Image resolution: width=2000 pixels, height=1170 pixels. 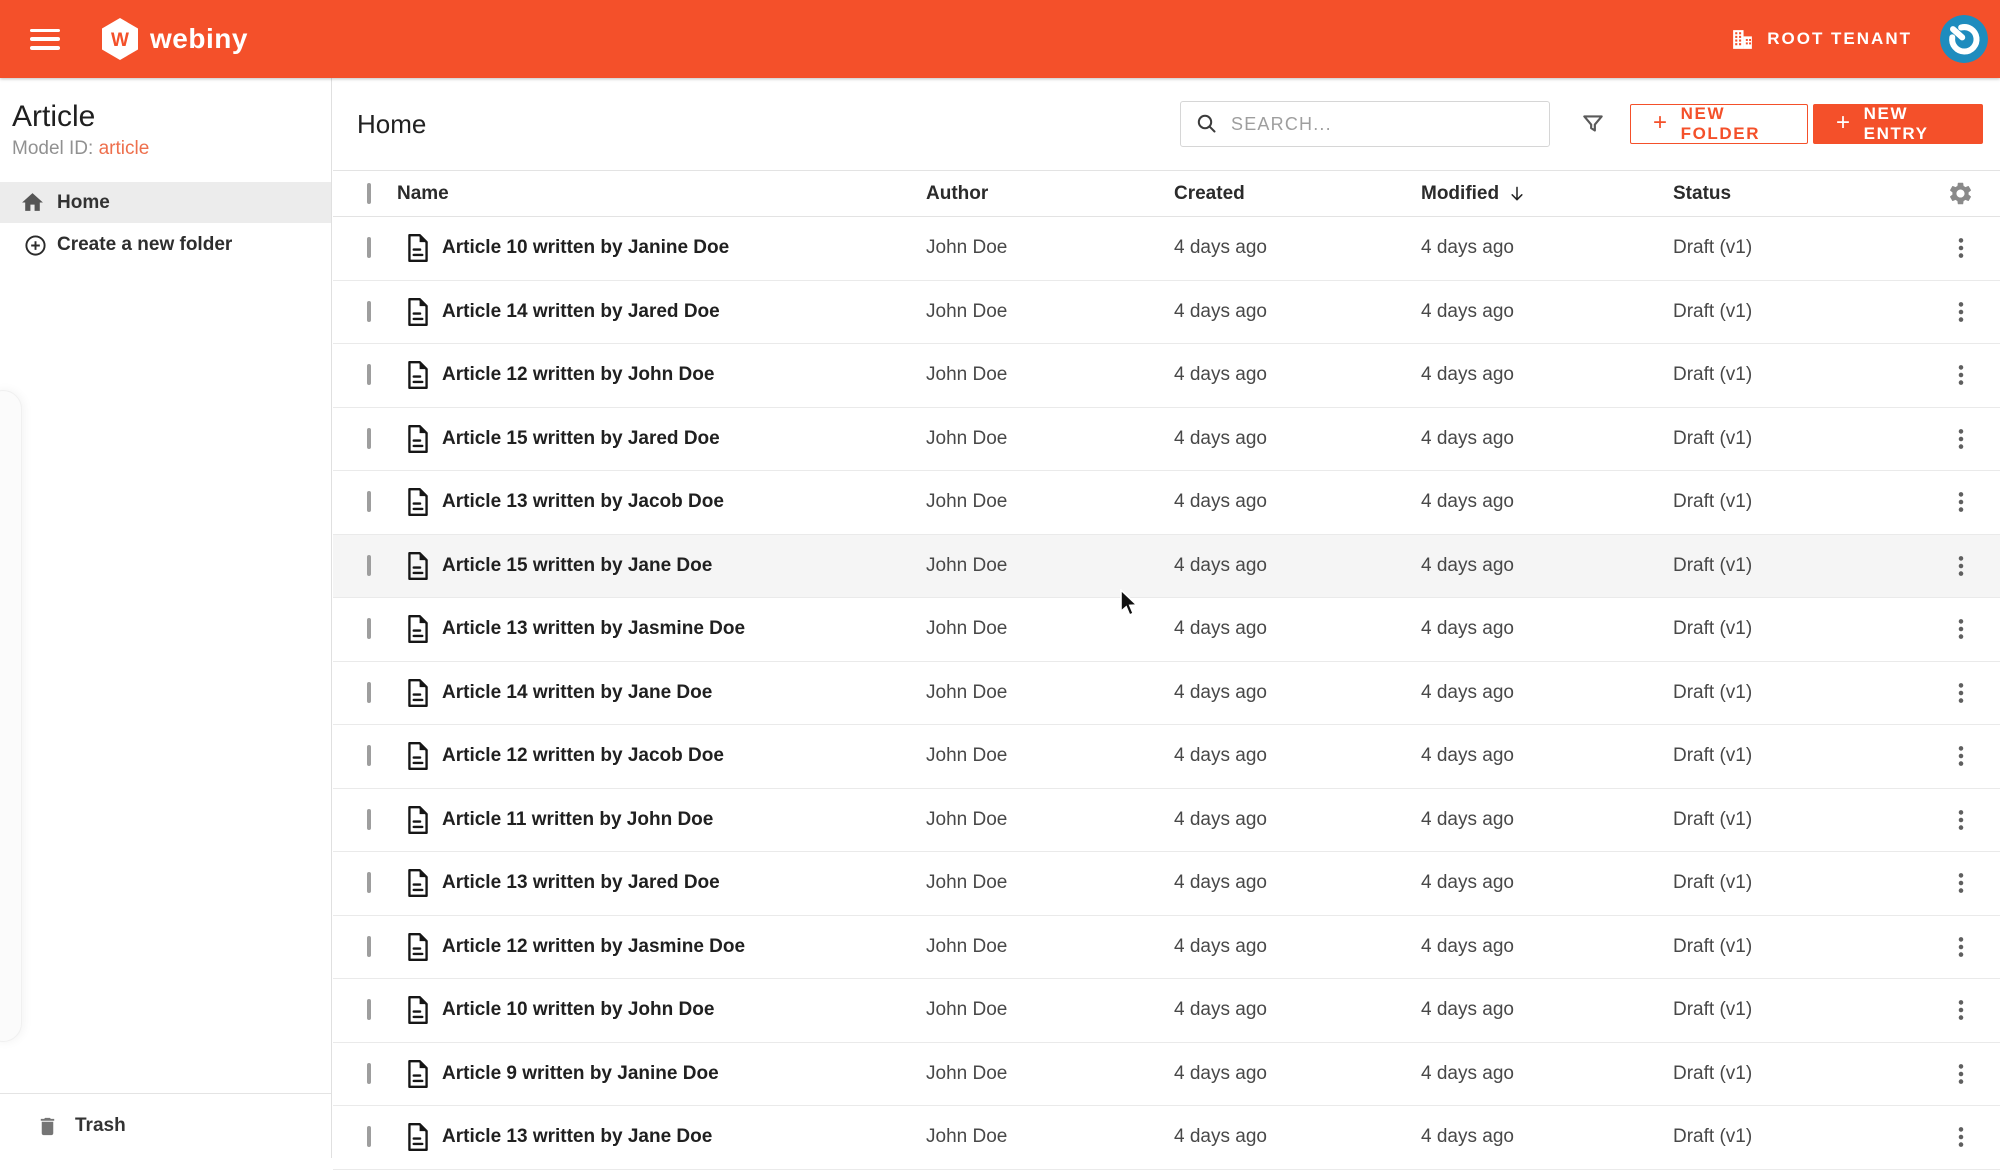 I want to click on row-name: Article 10 written by Janine Doe, so click(x=585, y=248).